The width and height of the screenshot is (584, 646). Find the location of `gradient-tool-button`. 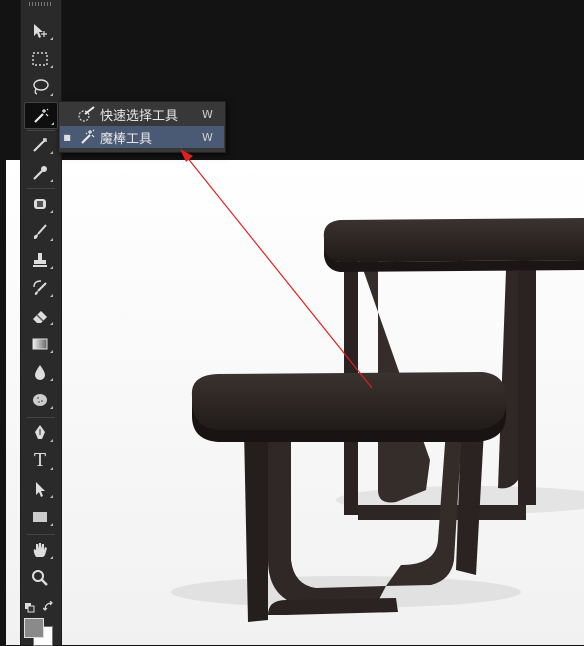

gradient-tool-button is located at coordinates (40, 343).